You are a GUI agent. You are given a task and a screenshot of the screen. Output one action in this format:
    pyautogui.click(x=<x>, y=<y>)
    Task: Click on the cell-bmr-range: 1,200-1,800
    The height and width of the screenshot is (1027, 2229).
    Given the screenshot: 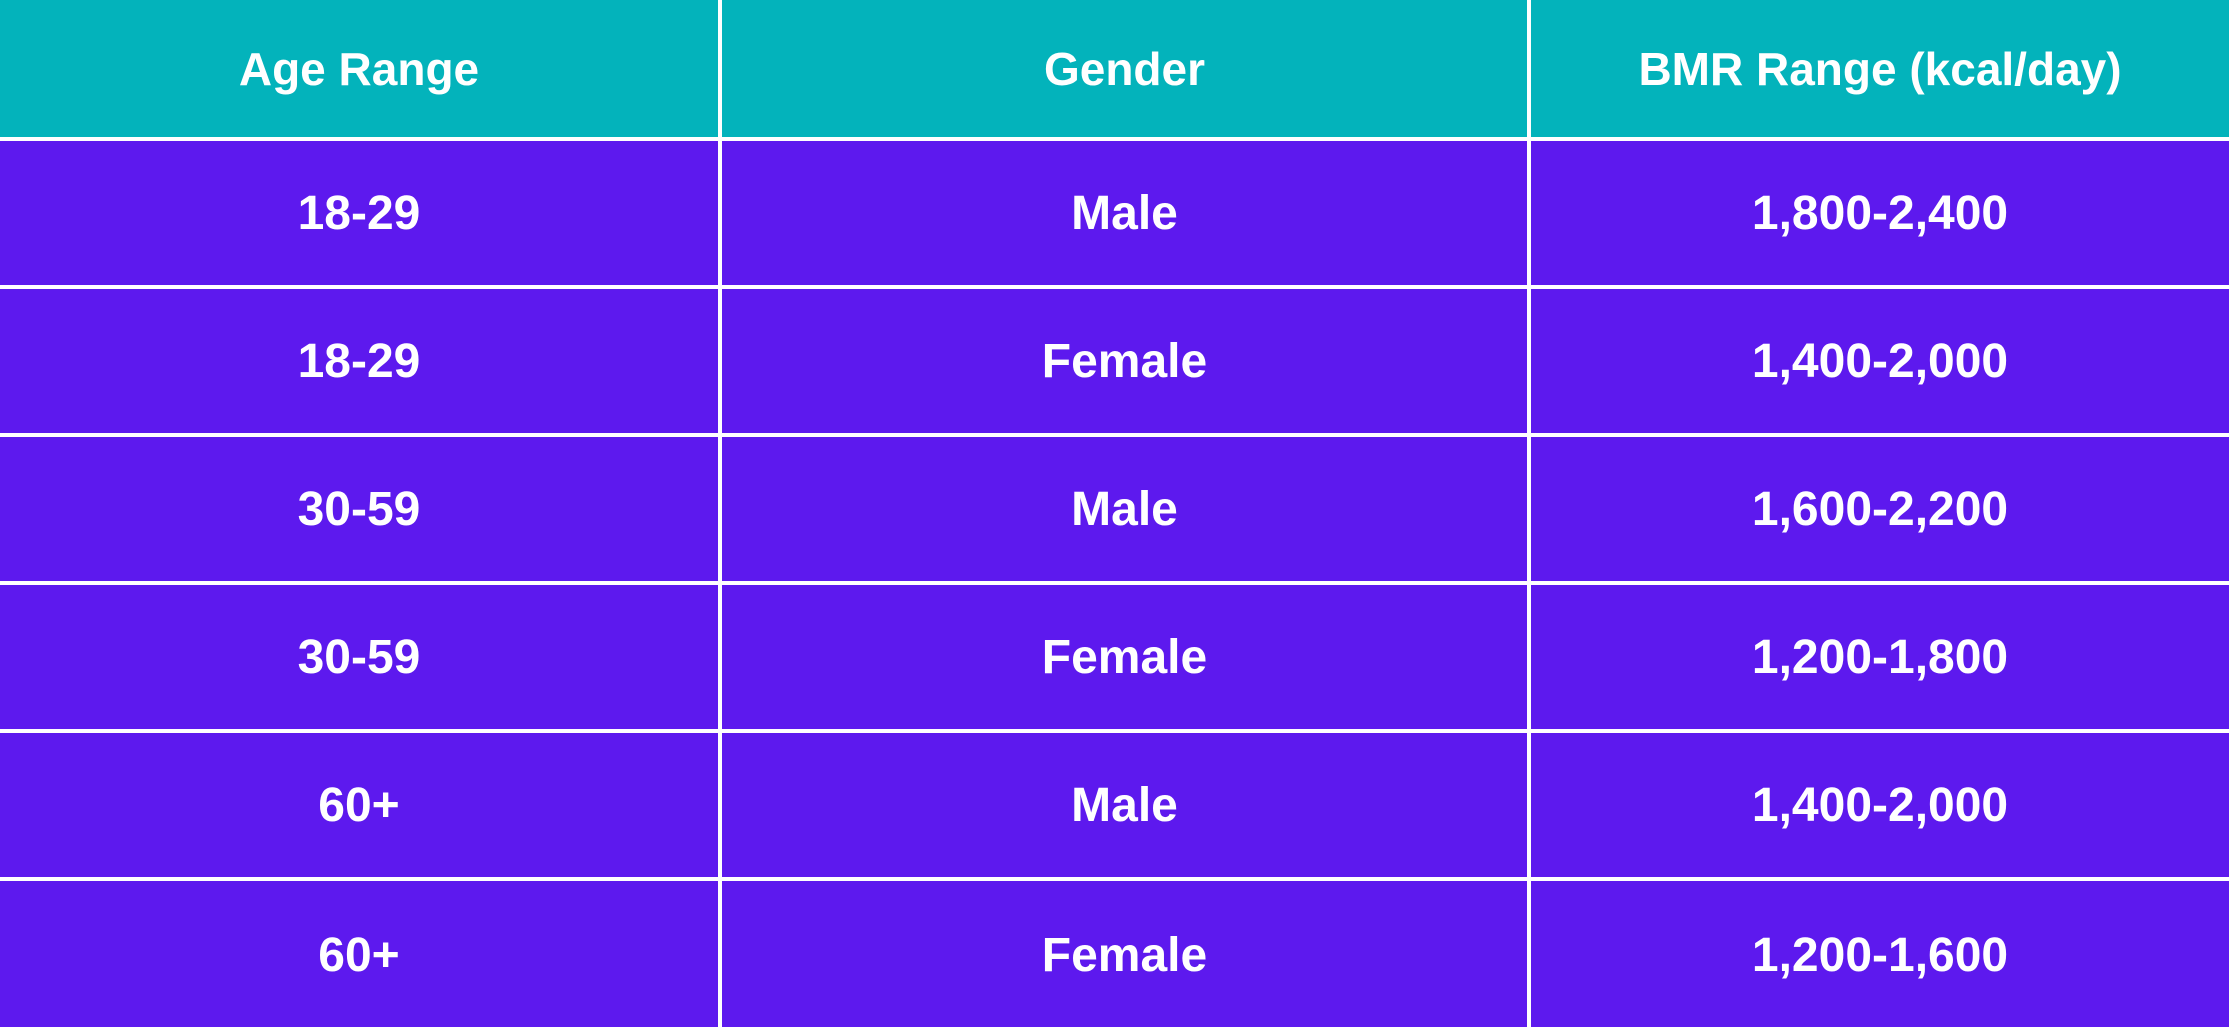 What is the action you would take?
    pyautogui.click(x=1880, y=659)
    